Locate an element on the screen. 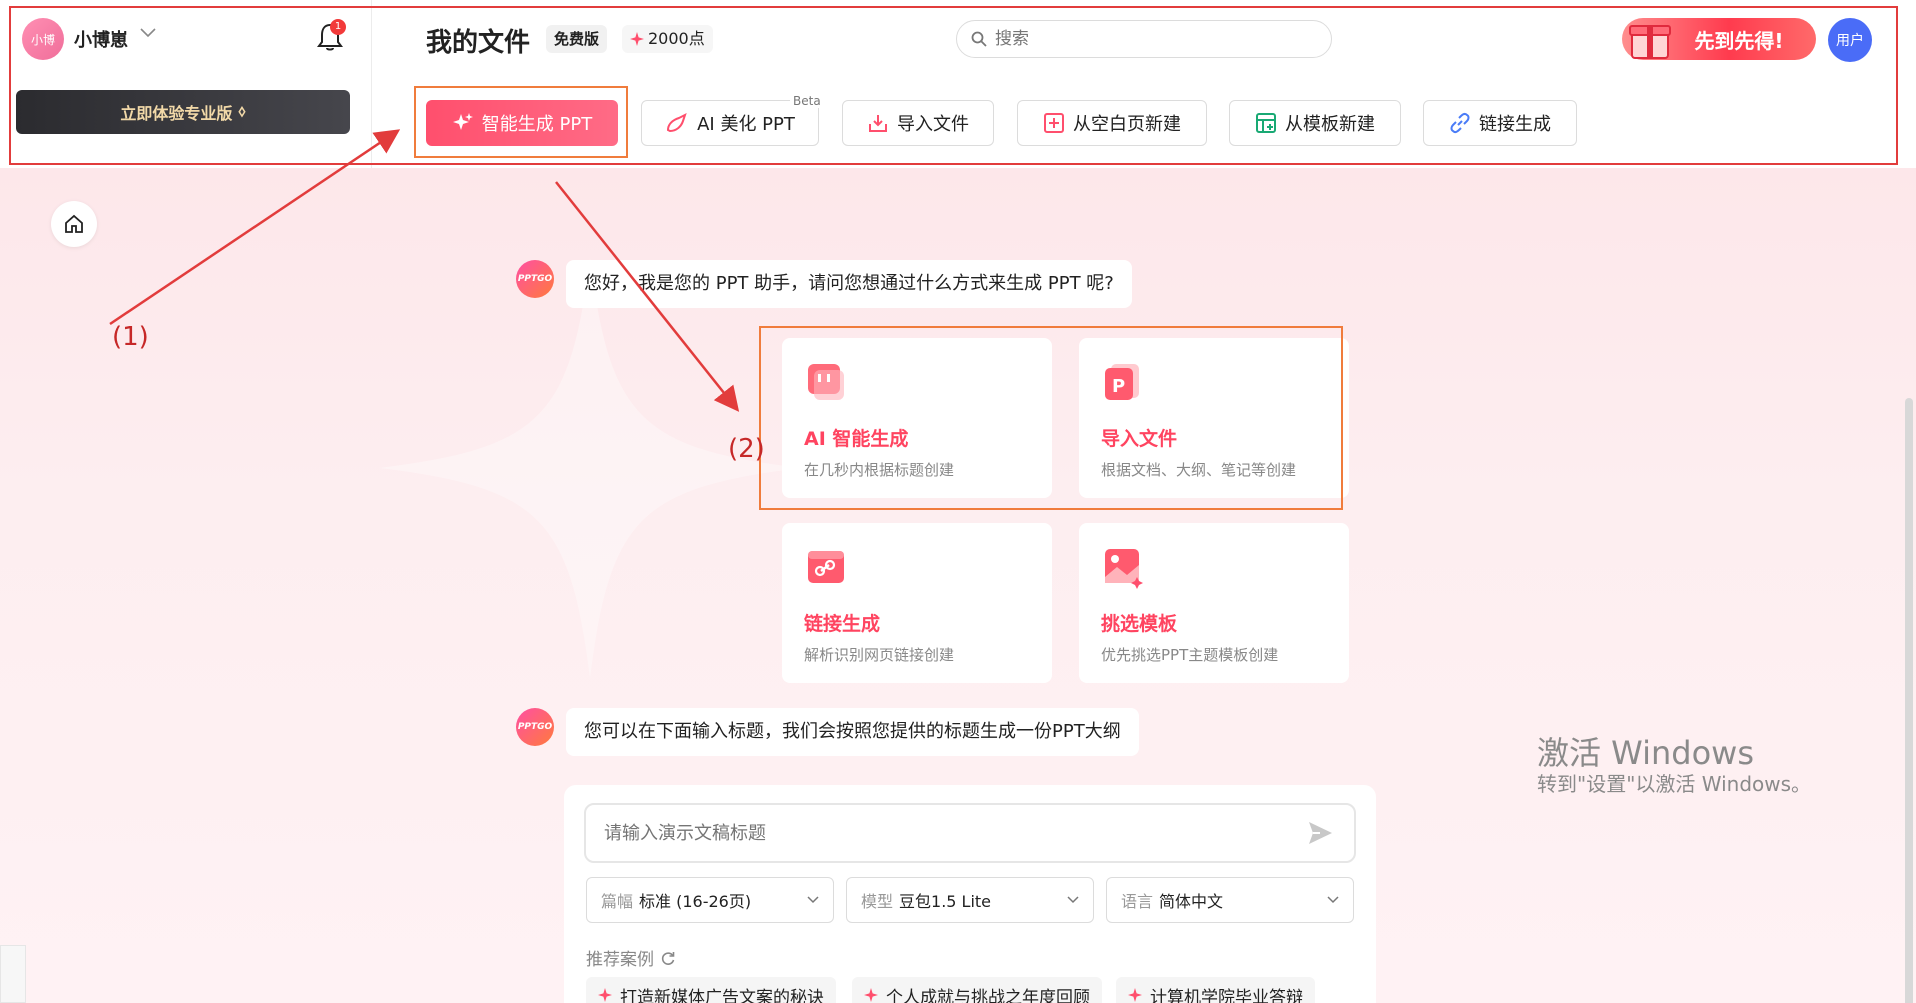 The height and width of the screenshot is (1003, 1916). length-key: 篇幅 is located at coordinates (617, 901).